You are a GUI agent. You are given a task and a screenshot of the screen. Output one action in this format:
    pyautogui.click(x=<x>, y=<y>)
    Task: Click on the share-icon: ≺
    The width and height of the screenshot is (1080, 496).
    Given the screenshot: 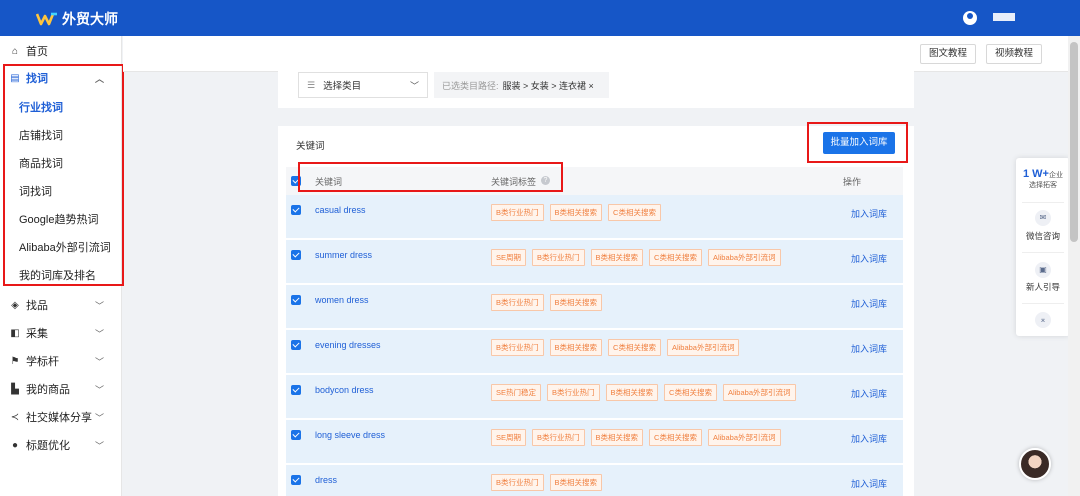 What is the action you would take?
    pyautogui.click(x=15, y=417)
    